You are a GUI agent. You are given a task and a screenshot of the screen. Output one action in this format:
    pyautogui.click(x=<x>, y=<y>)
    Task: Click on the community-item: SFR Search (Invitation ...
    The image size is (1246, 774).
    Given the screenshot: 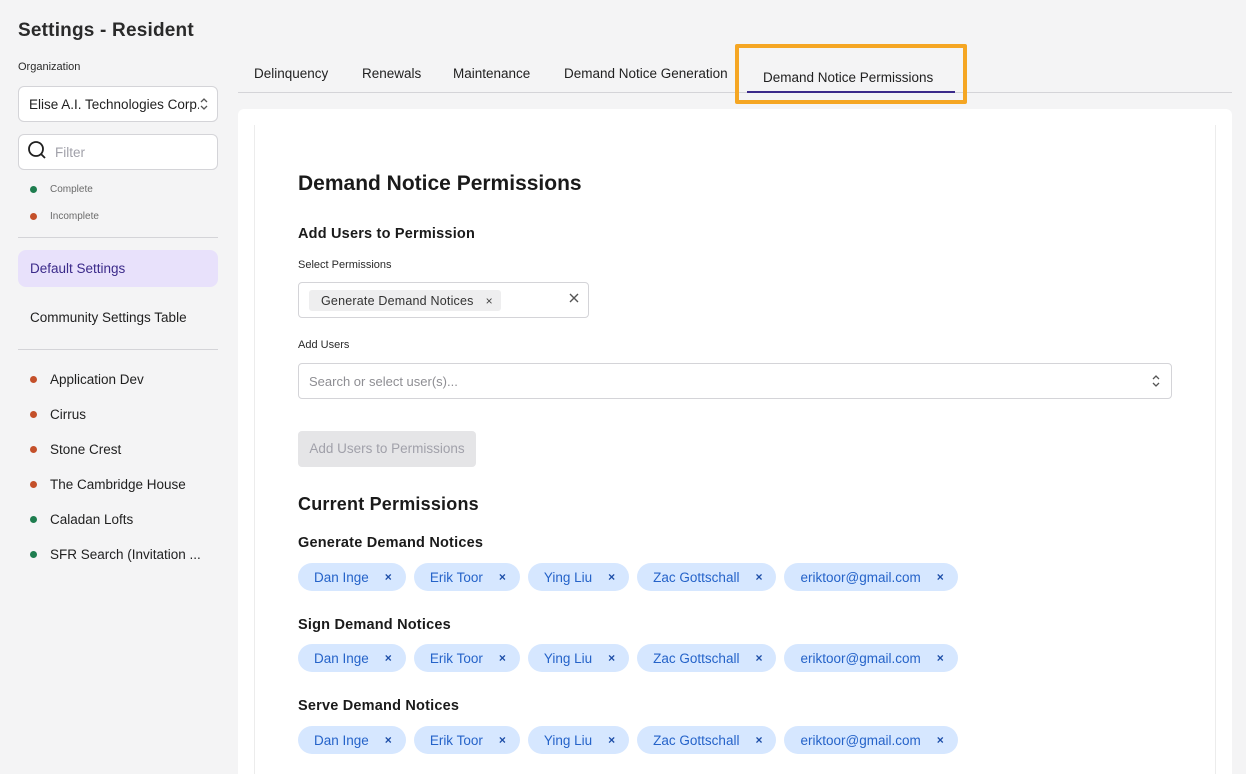 What is the action you would take?
    pyautogui.click(x=115, y=554)
    